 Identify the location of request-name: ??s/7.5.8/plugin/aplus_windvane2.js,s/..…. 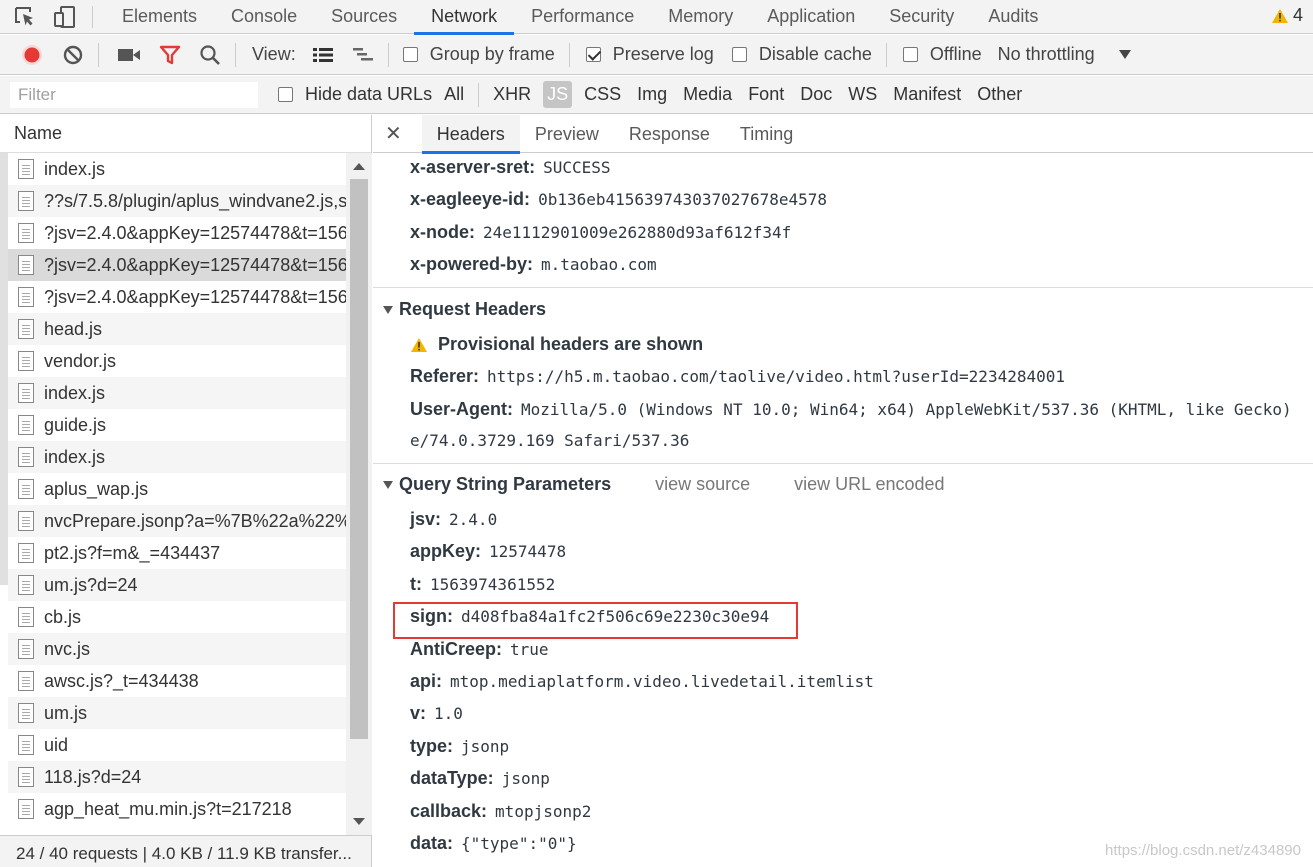
(195, 200).